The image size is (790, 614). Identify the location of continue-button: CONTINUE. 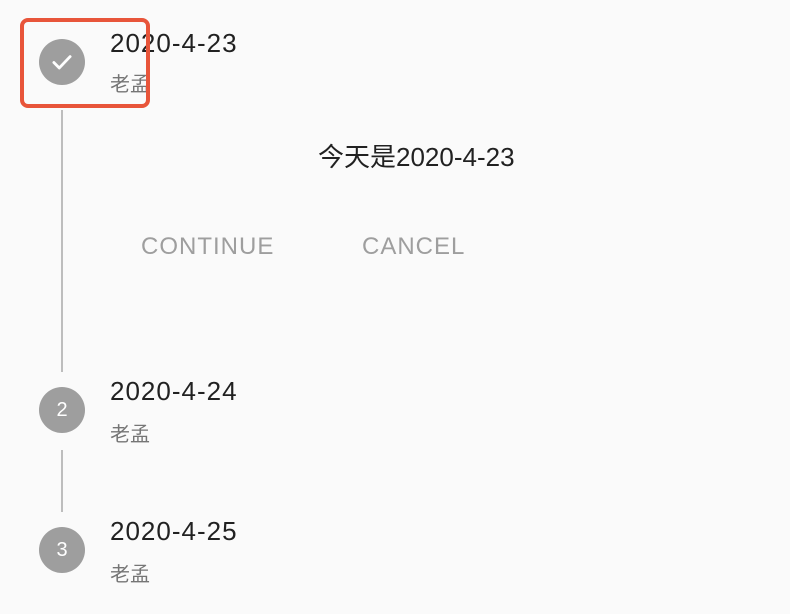
(207, 247).